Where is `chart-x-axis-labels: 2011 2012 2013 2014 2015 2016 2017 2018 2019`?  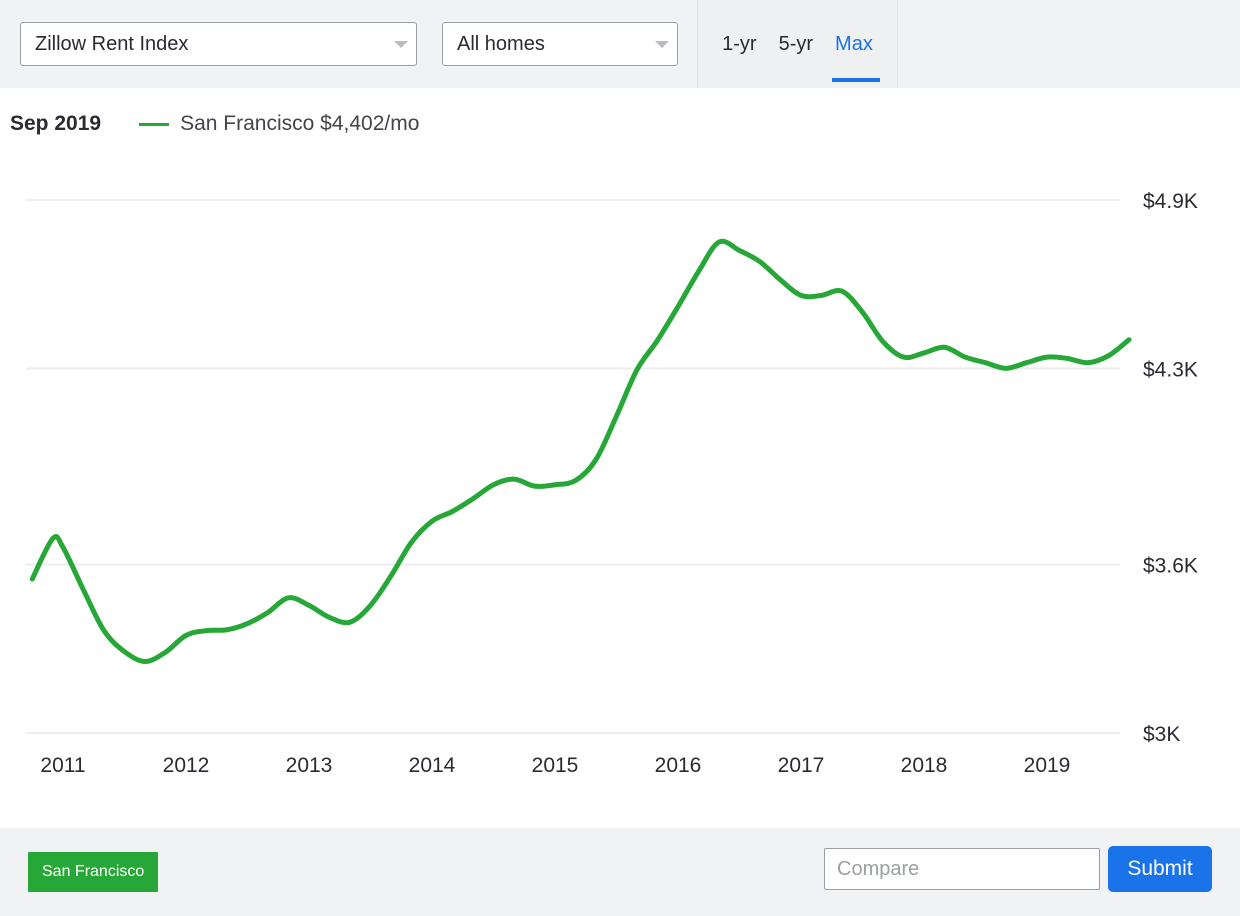
chart-x-axis-labels: 2011 2012 2013 2014 2015 2016 2017 2018 2019 is located at coordinates (555, 765).